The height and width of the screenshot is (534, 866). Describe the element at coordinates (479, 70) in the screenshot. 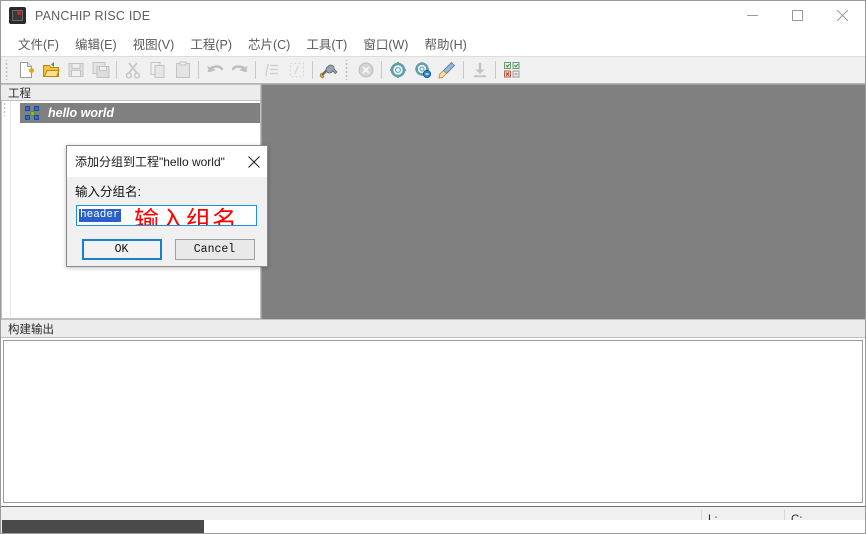

I see `download-icon` at that location.